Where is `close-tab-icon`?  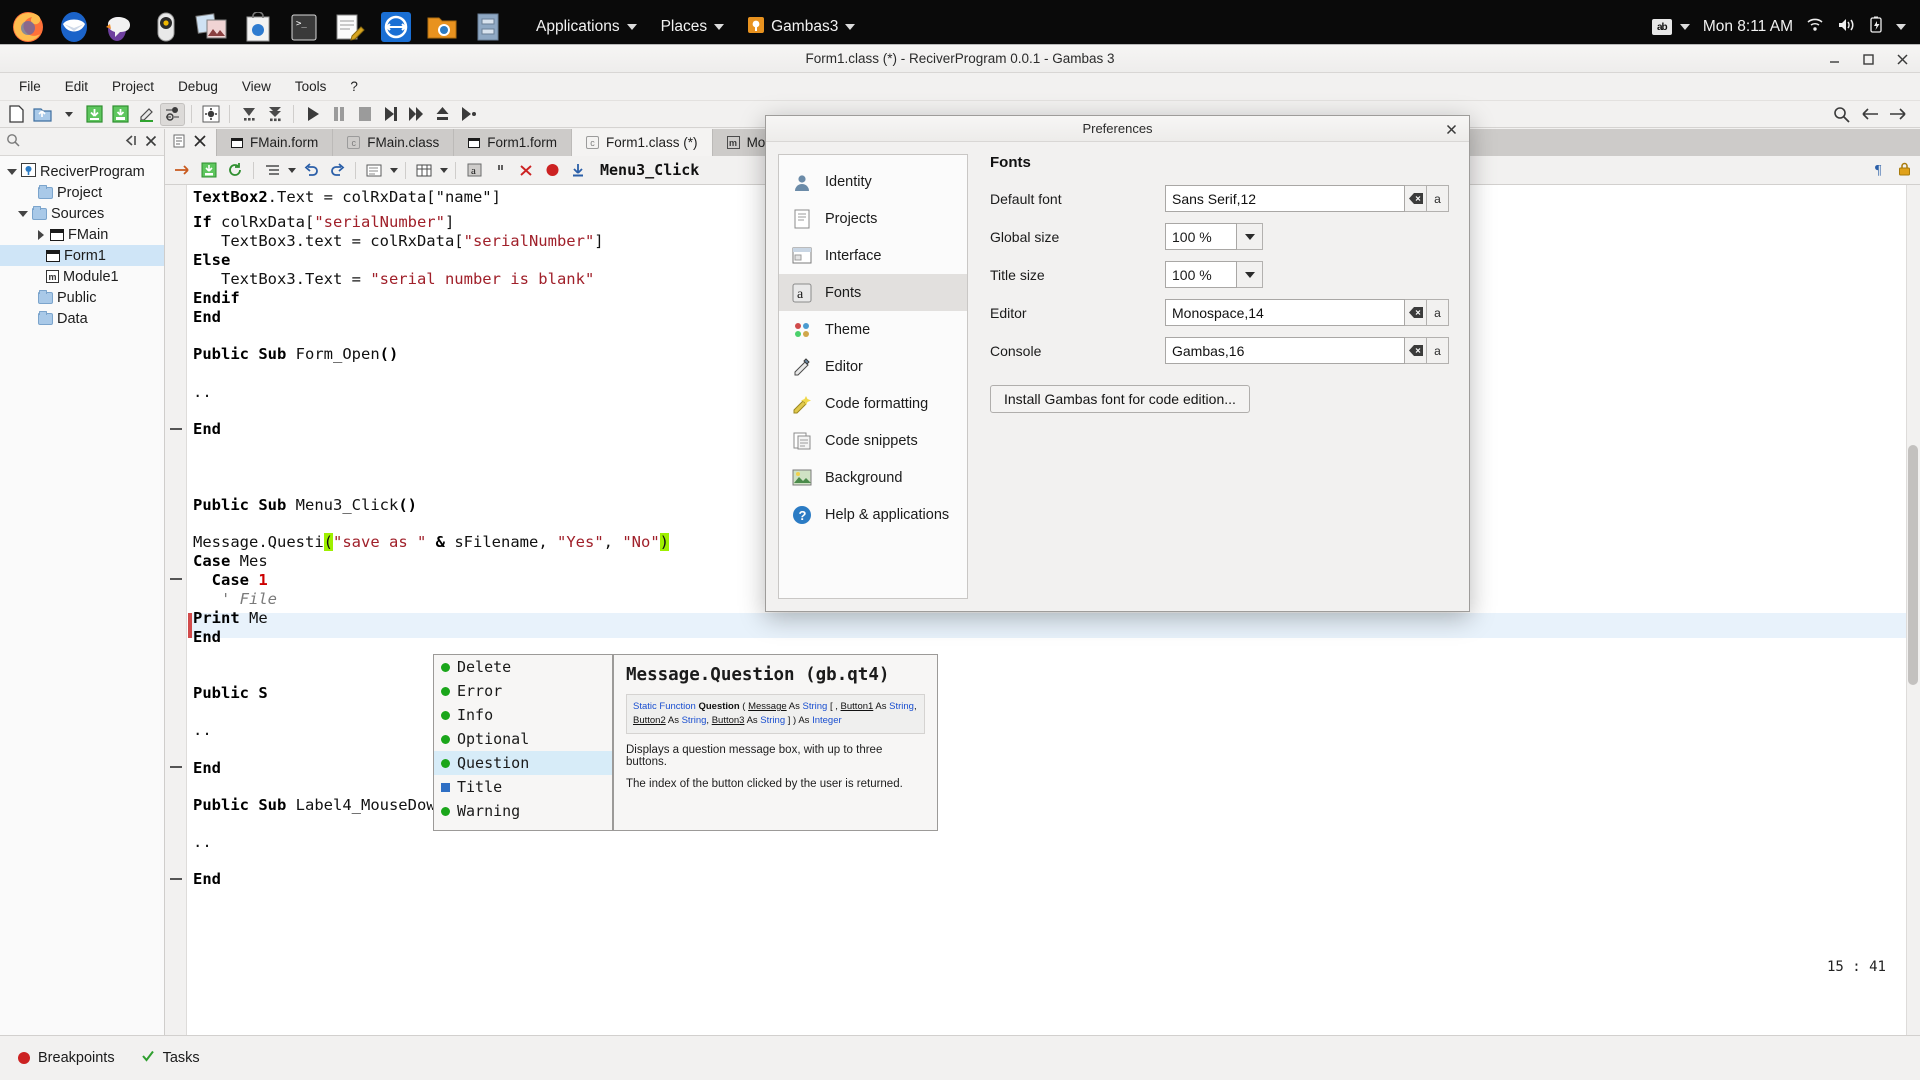 close-tab-icon is located at coordinates (200, 142).